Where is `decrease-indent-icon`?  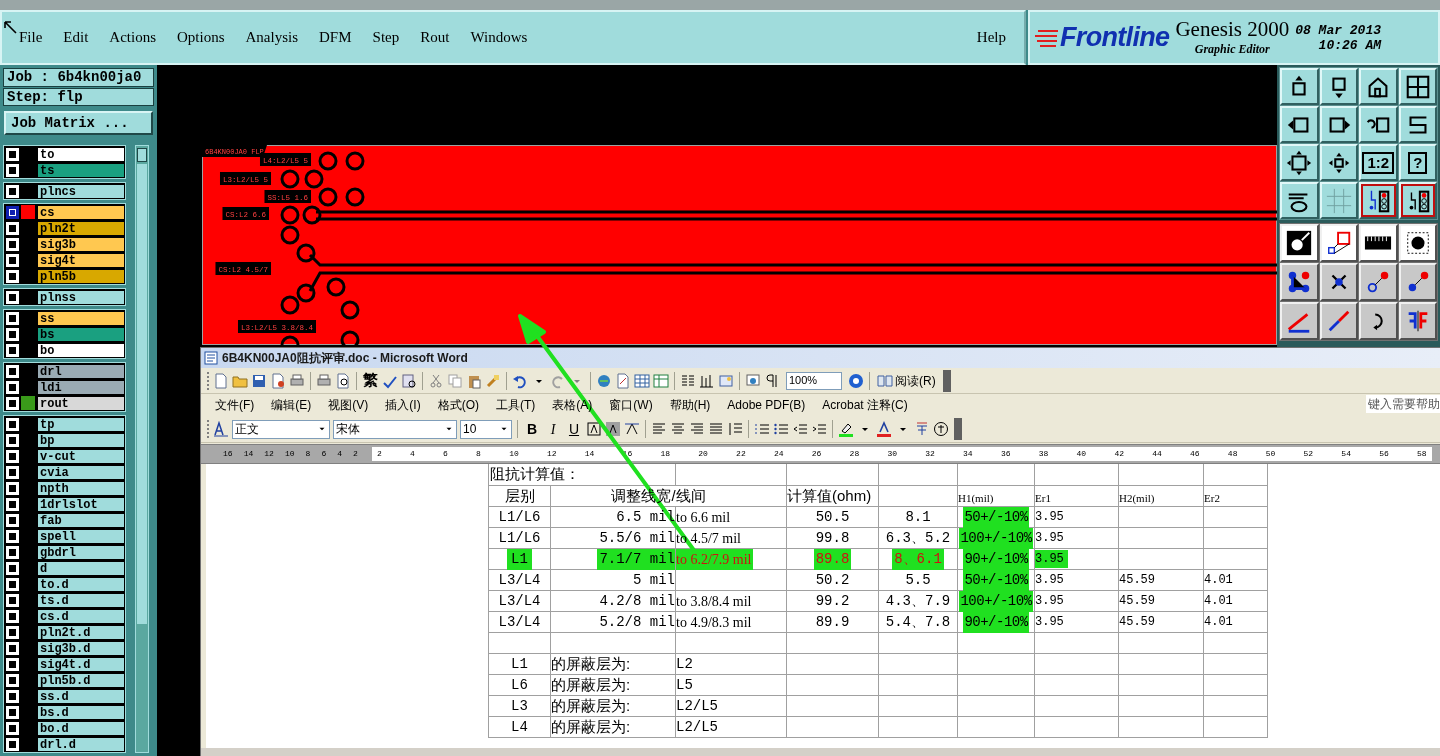 decrease-indent-icon is located at coordinates (800, 429).